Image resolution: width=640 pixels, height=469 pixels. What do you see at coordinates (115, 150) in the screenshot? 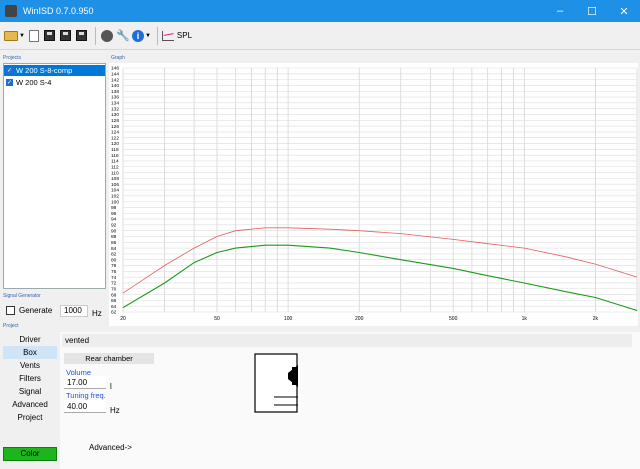
I see `y-tick-label: 118` at bounding box center [115, 150].